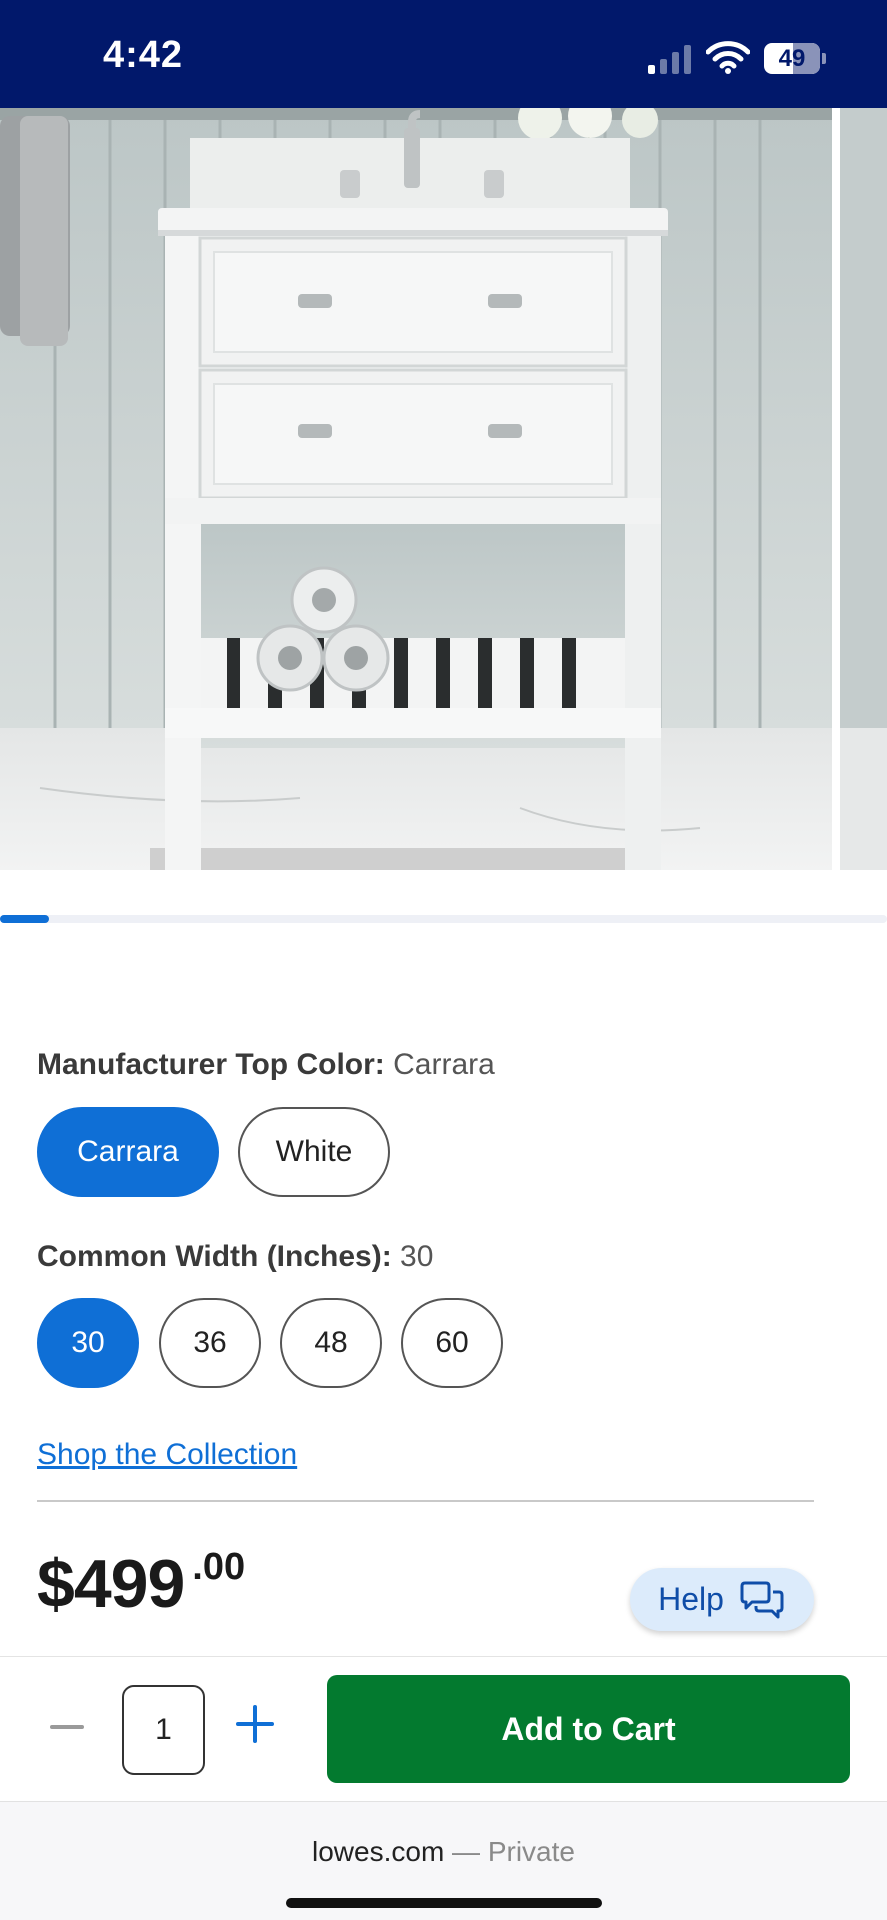 This screenshot has height=1920, width=887. What do you see at coordinates (111, 1584) in the screenshot?
I see `price-dollars: $499` at bounding box center [111, 1584].